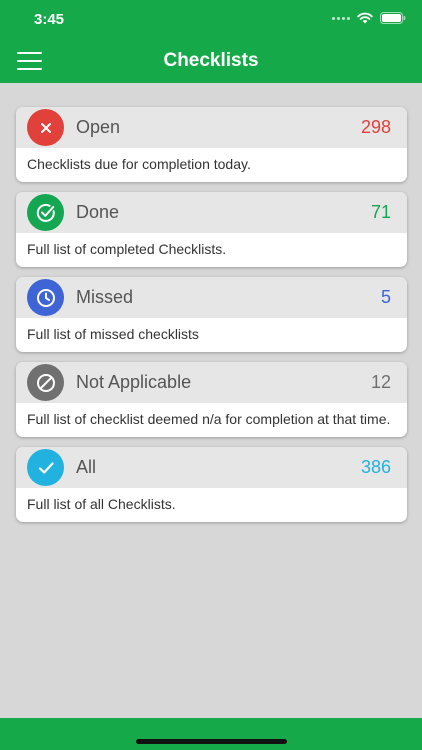 This screenshot has width=422, height=750. I want to click on card-title: All, so click(86, 467).